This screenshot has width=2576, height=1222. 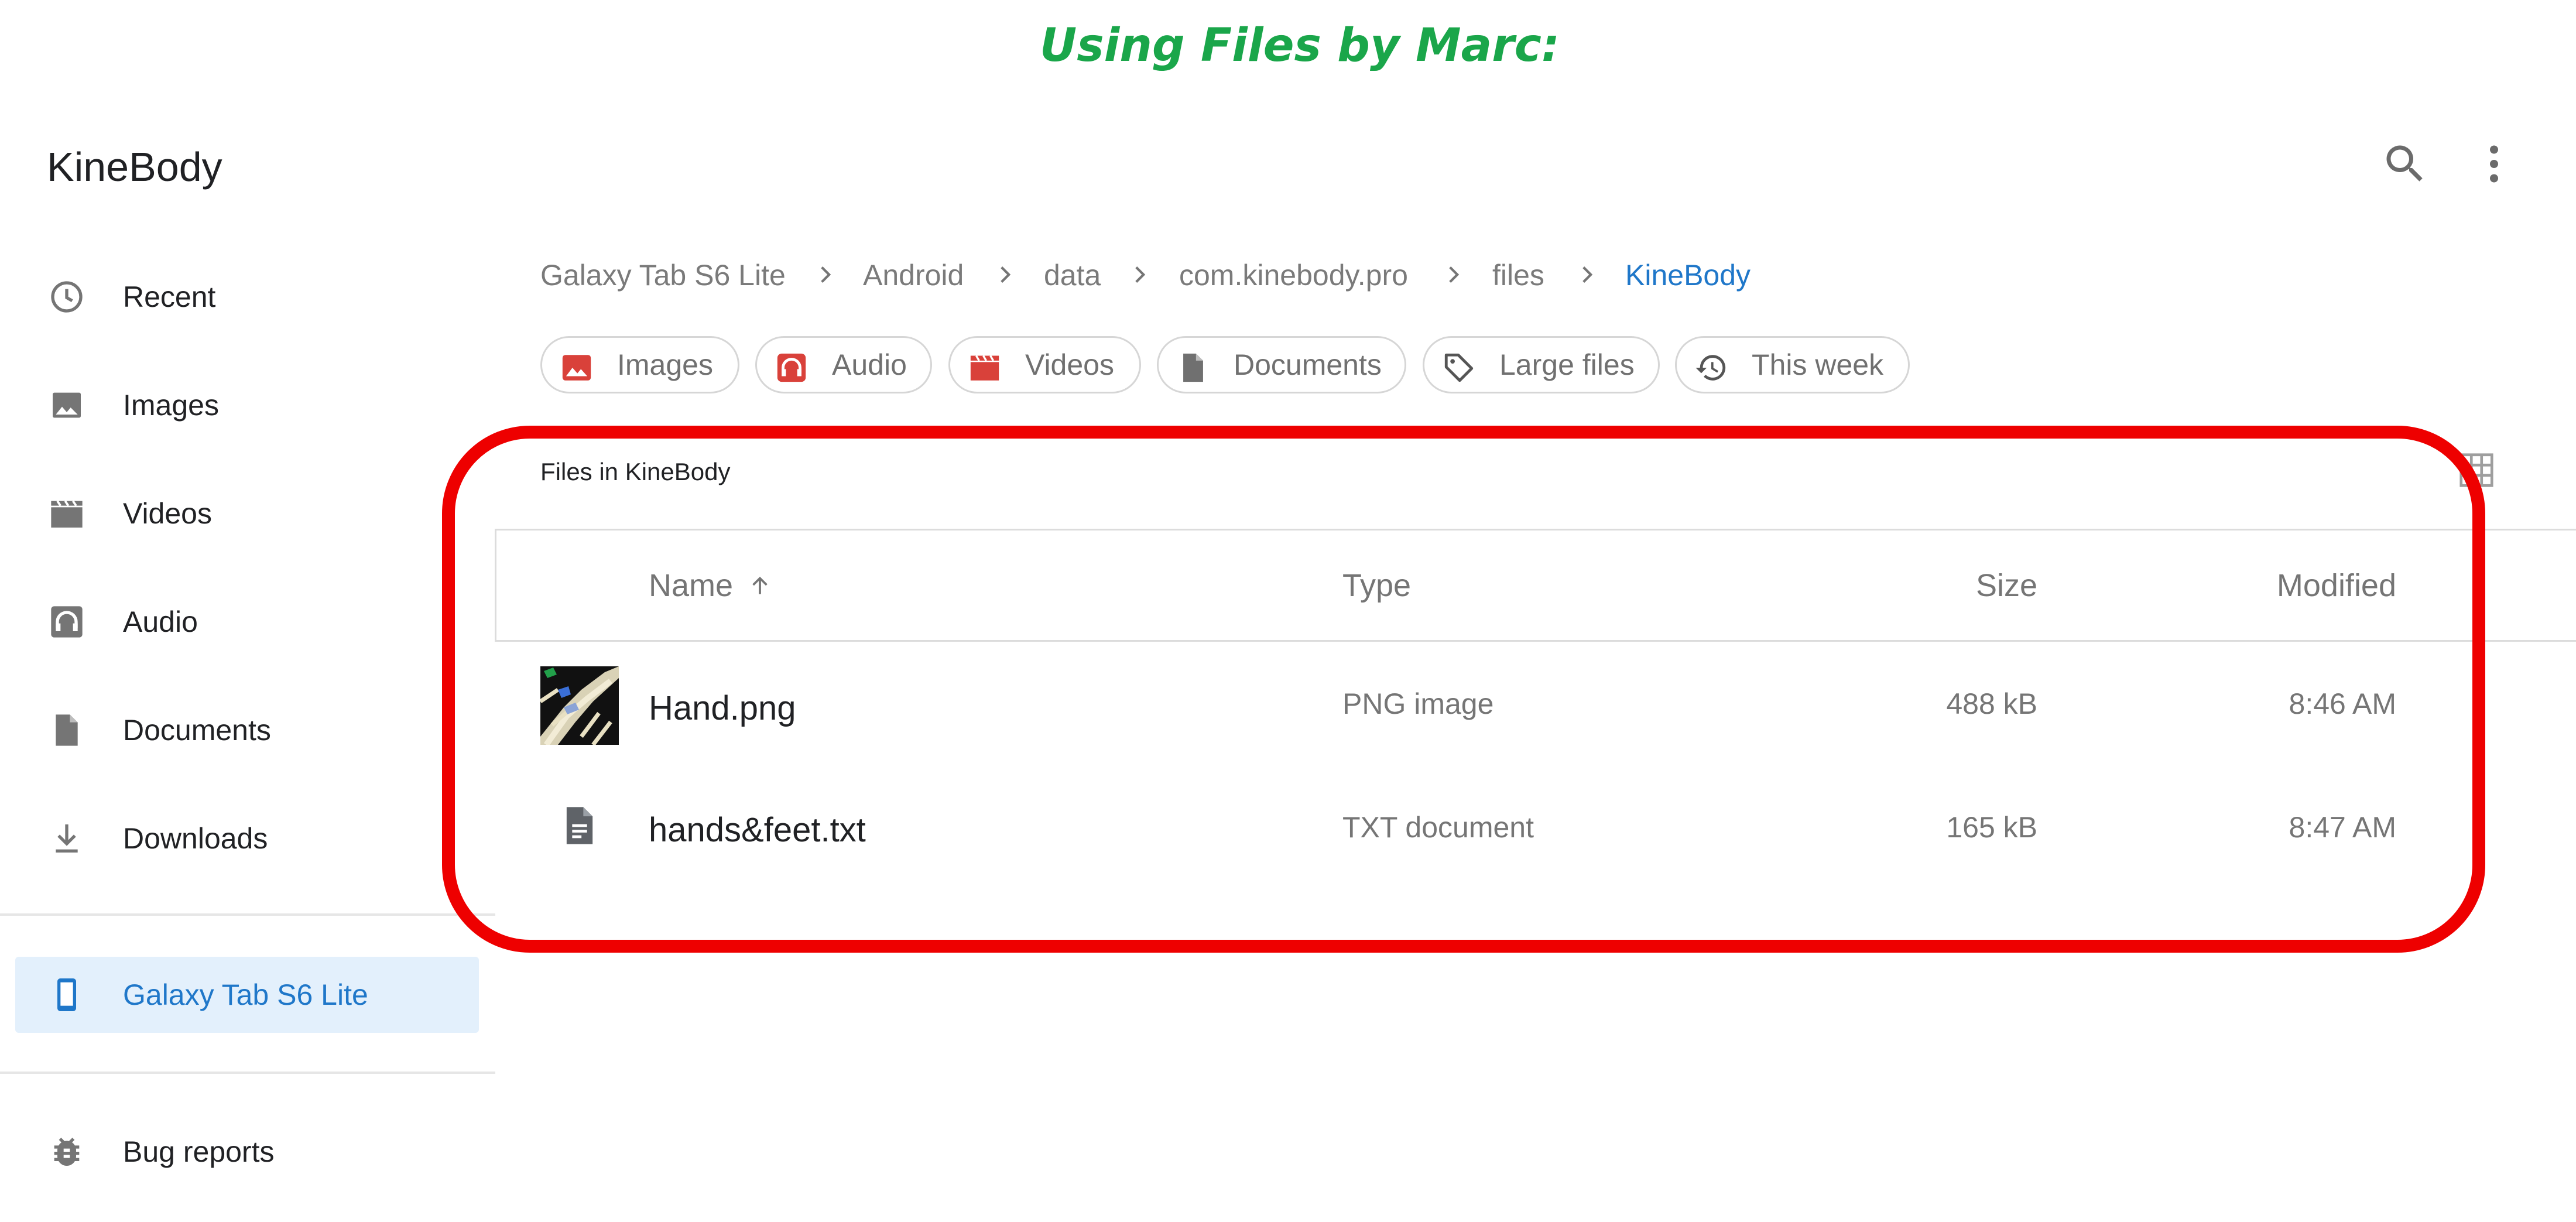 What do you see at coordinates (2494, 164) in the screenshot?
I see `more-vert-icon` at bounding box center [2494, 164].